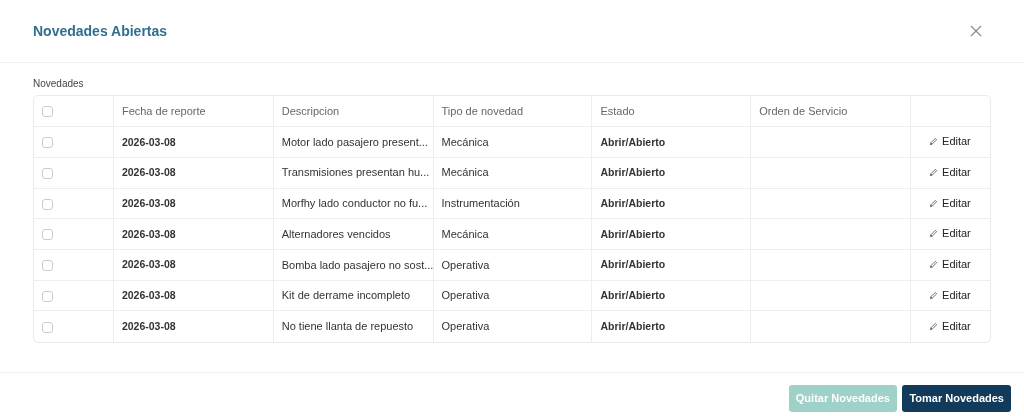 The height and width of the screenshot is (416, 1024). Describe the element at coordinates (976, 31) in the screenshot. I see `close-icon` at that location.